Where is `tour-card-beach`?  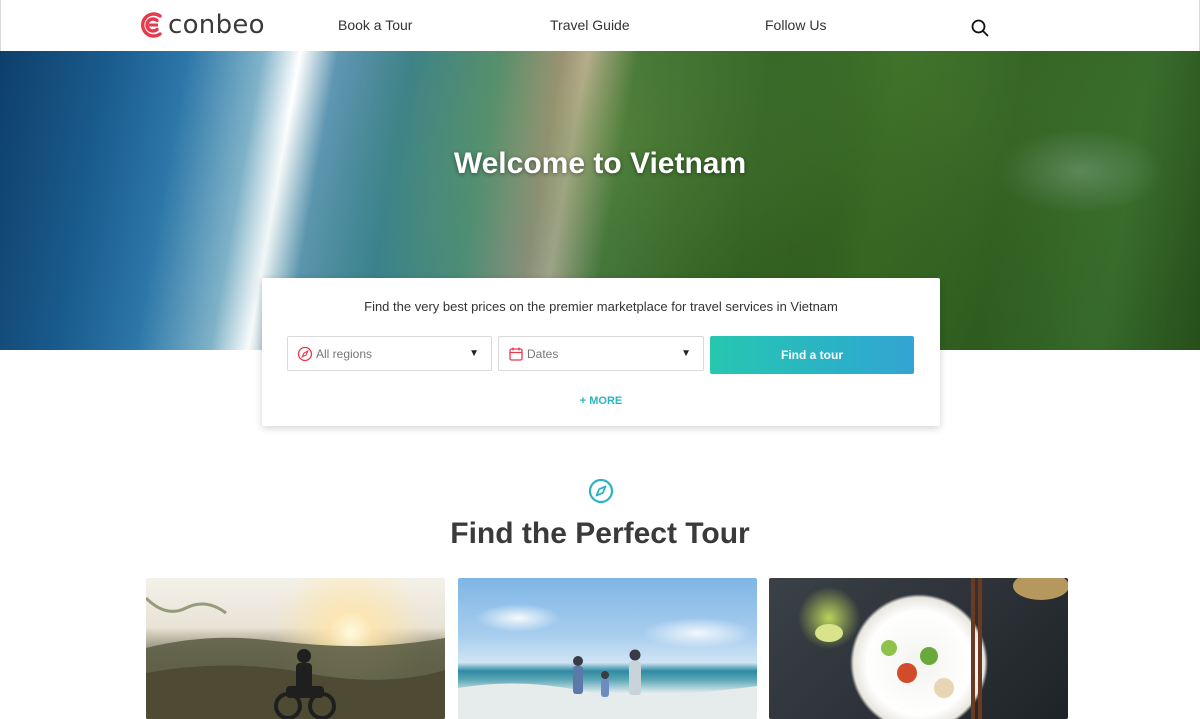
tour-card-beach is located at coordinates (607, 648).